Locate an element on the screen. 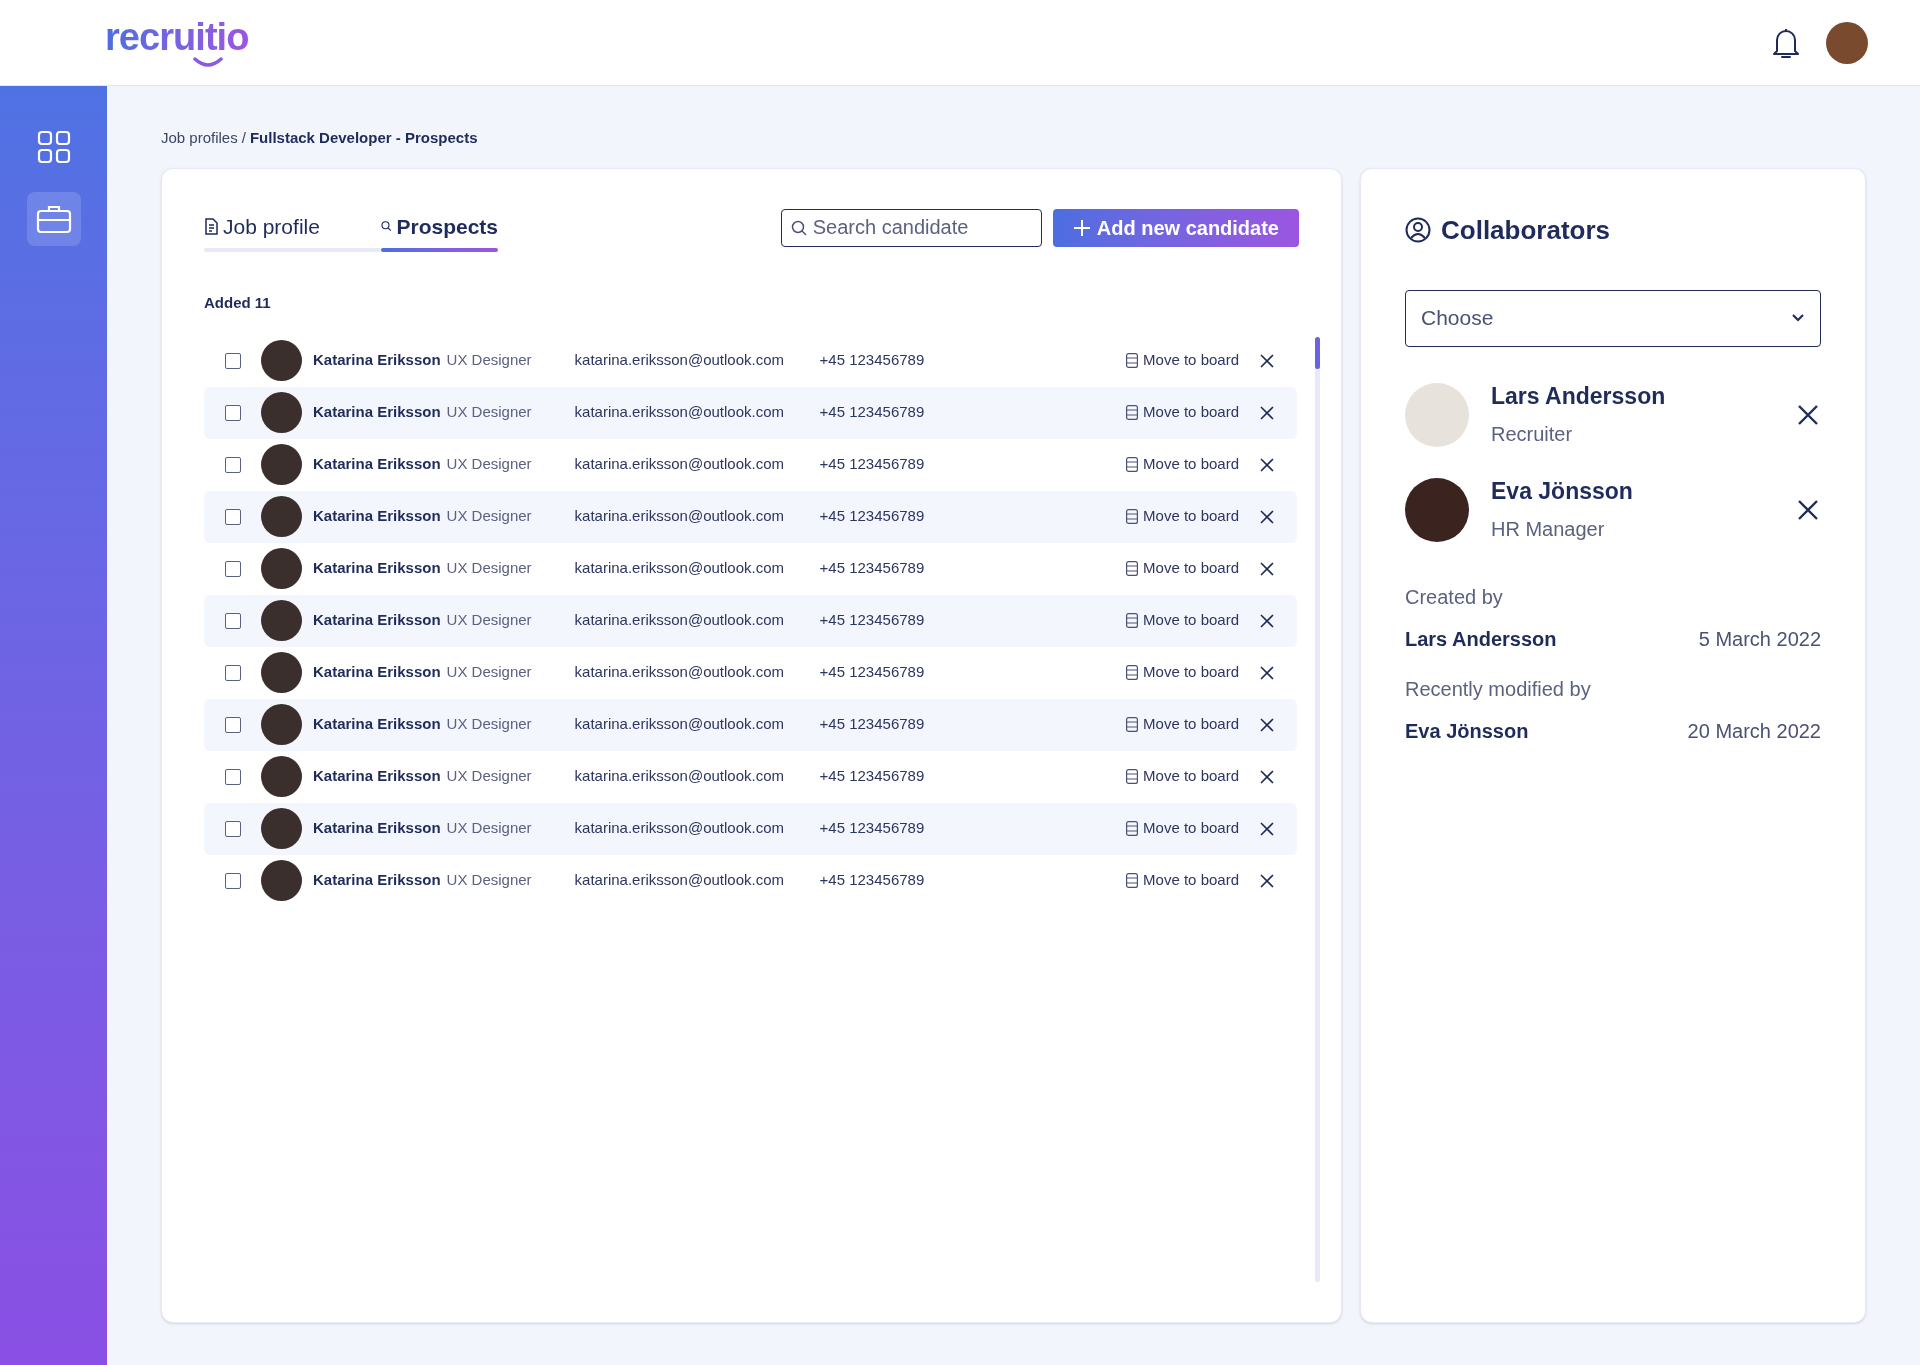 The height and width of the screenshot is (1365, 1920). modified-date: 20 March 2022 is located at coordinates (1754, 731).